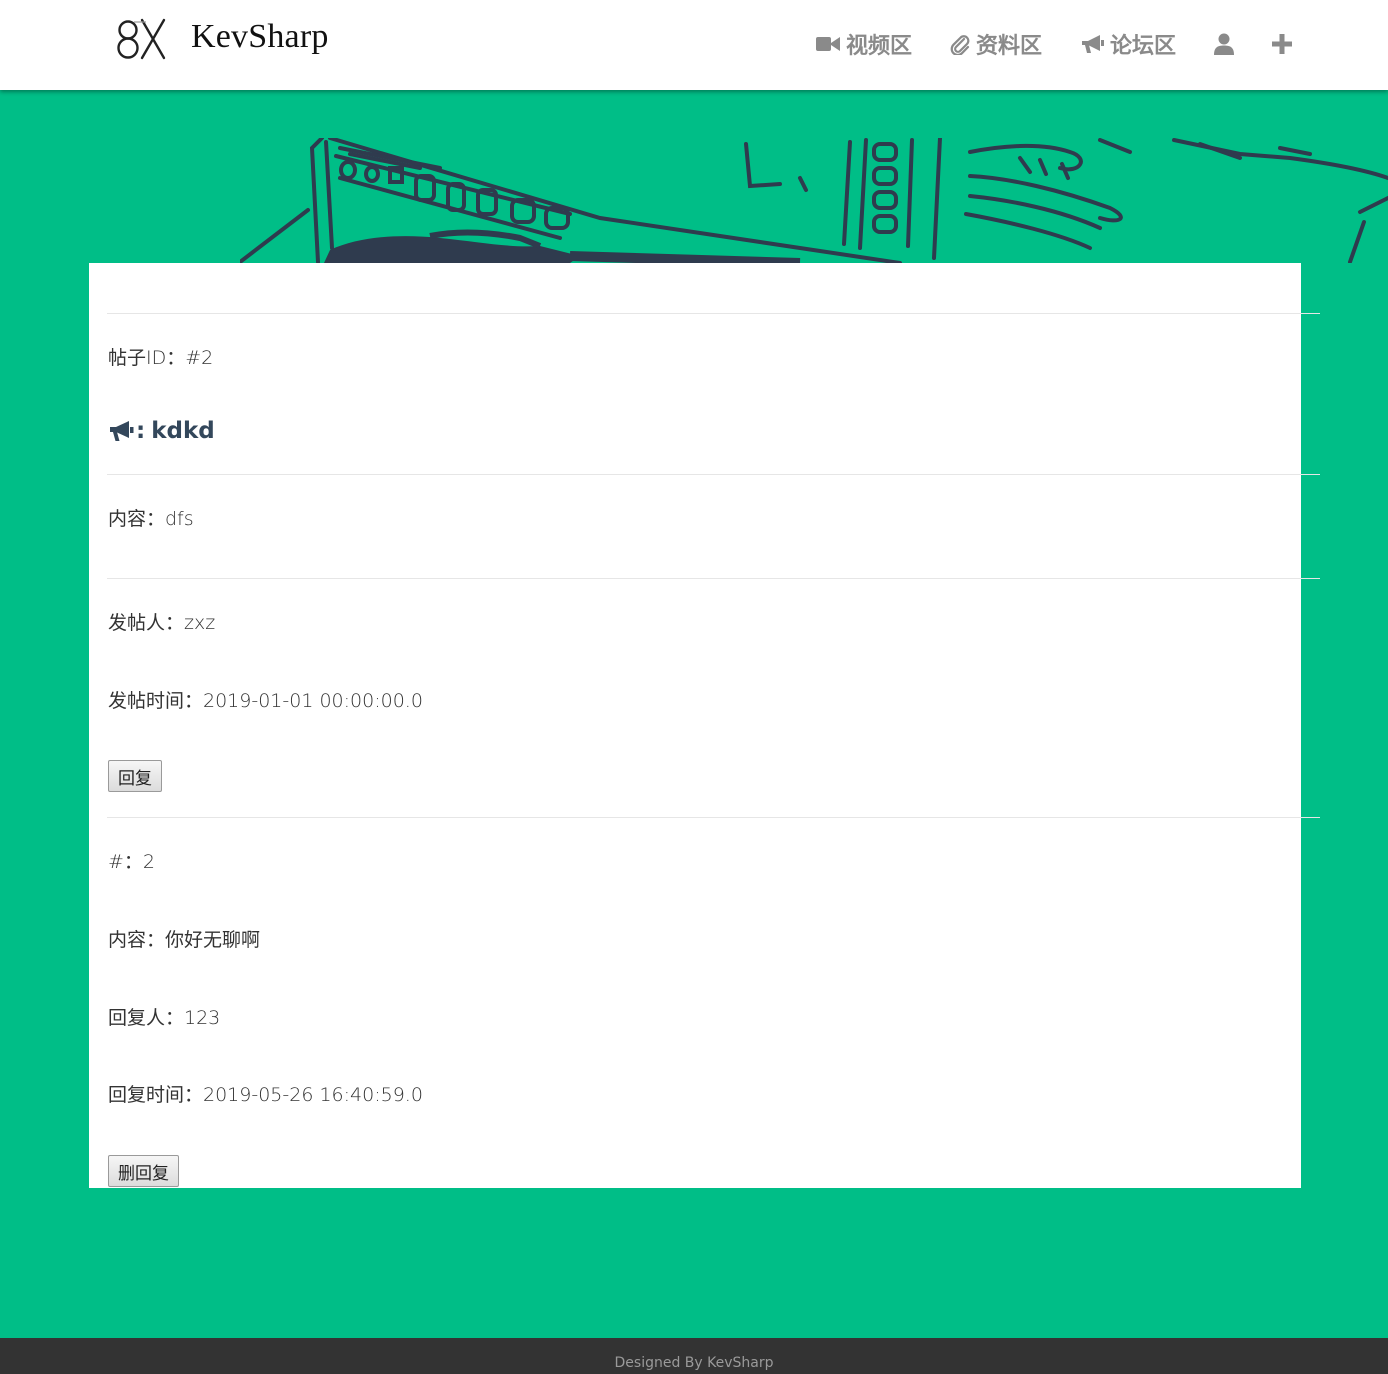 The height and width of the screenshot is (1374, 1388). What do you see at coordinates (184, 940) in the screenshot?
I see `reply-content: 内容：你好无聊啊` at bounding box center [184, 940].